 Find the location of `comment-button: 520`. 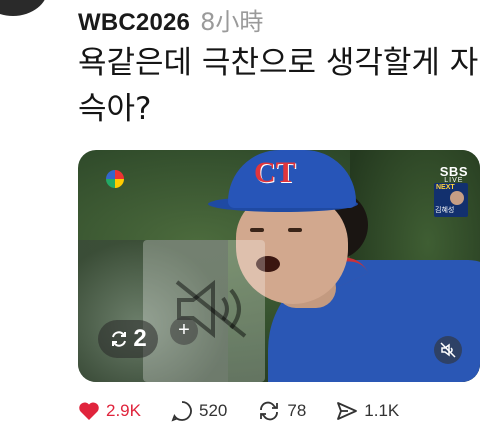

comment-button: 520 is located at coordinates (199, 411).